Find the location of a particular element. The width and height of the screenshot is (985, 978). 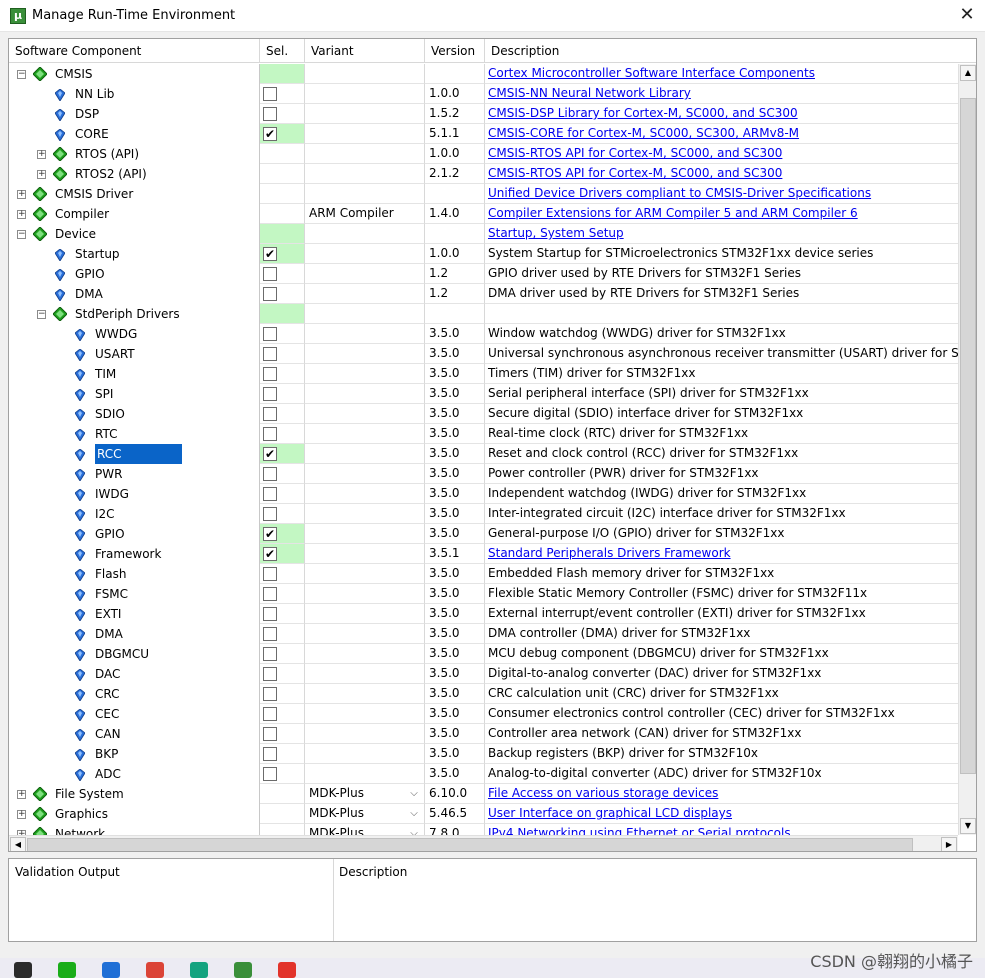

scroll-down-button: ▼ is located at coordinates (968, 826).